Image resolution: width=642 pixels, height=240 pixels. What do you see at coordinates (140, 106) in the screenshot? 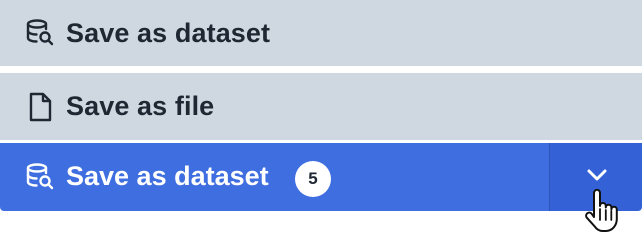
I see `menu-item-label: Save as file` at bounding box center [140, 106].